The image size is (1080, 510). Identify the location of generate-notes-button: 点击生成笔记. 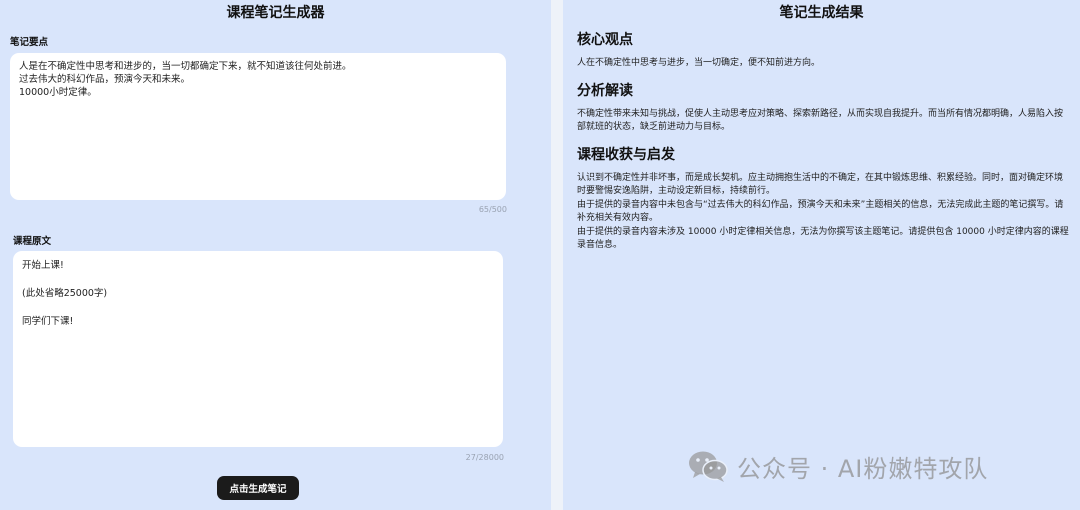
(258, 488).